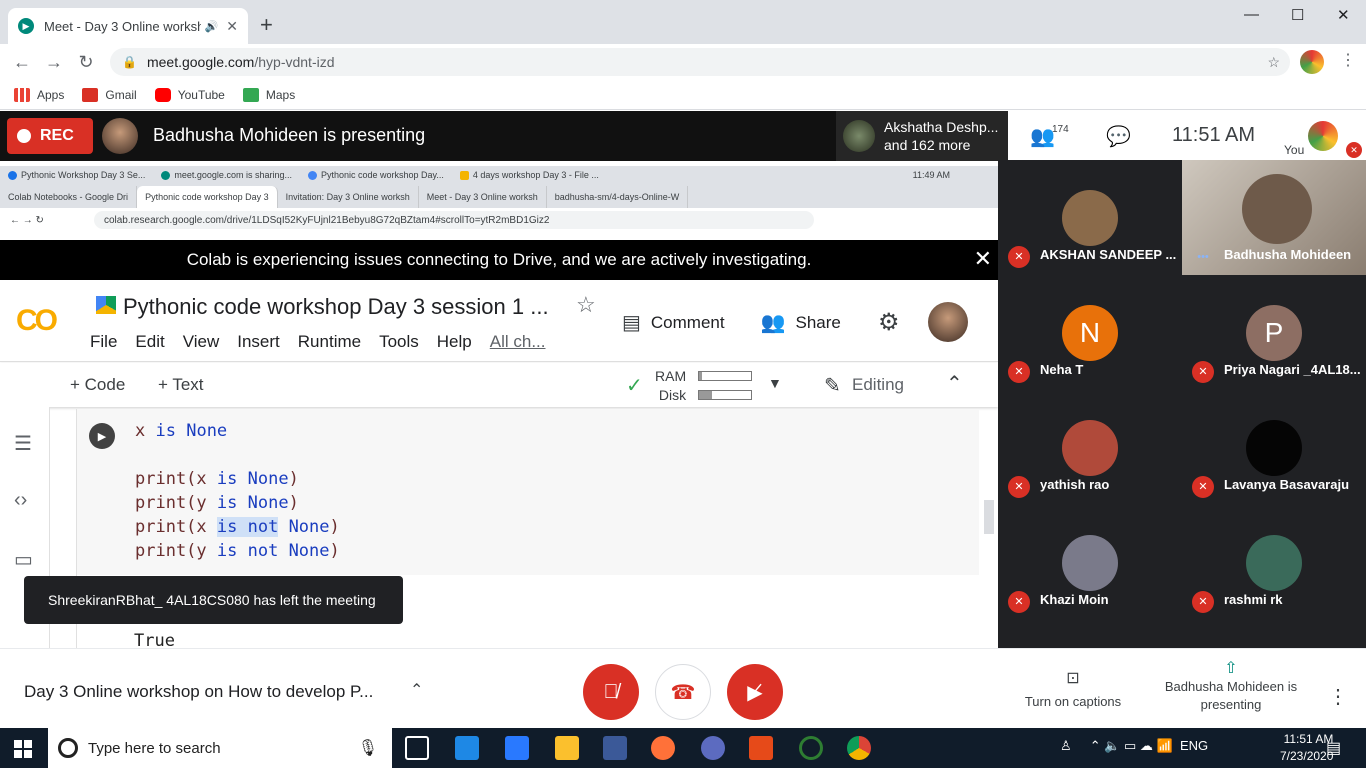  Describe the element at coordinates (109, 94) in the screenshot. I see `bookmark-gmail: Gmail` at that location.